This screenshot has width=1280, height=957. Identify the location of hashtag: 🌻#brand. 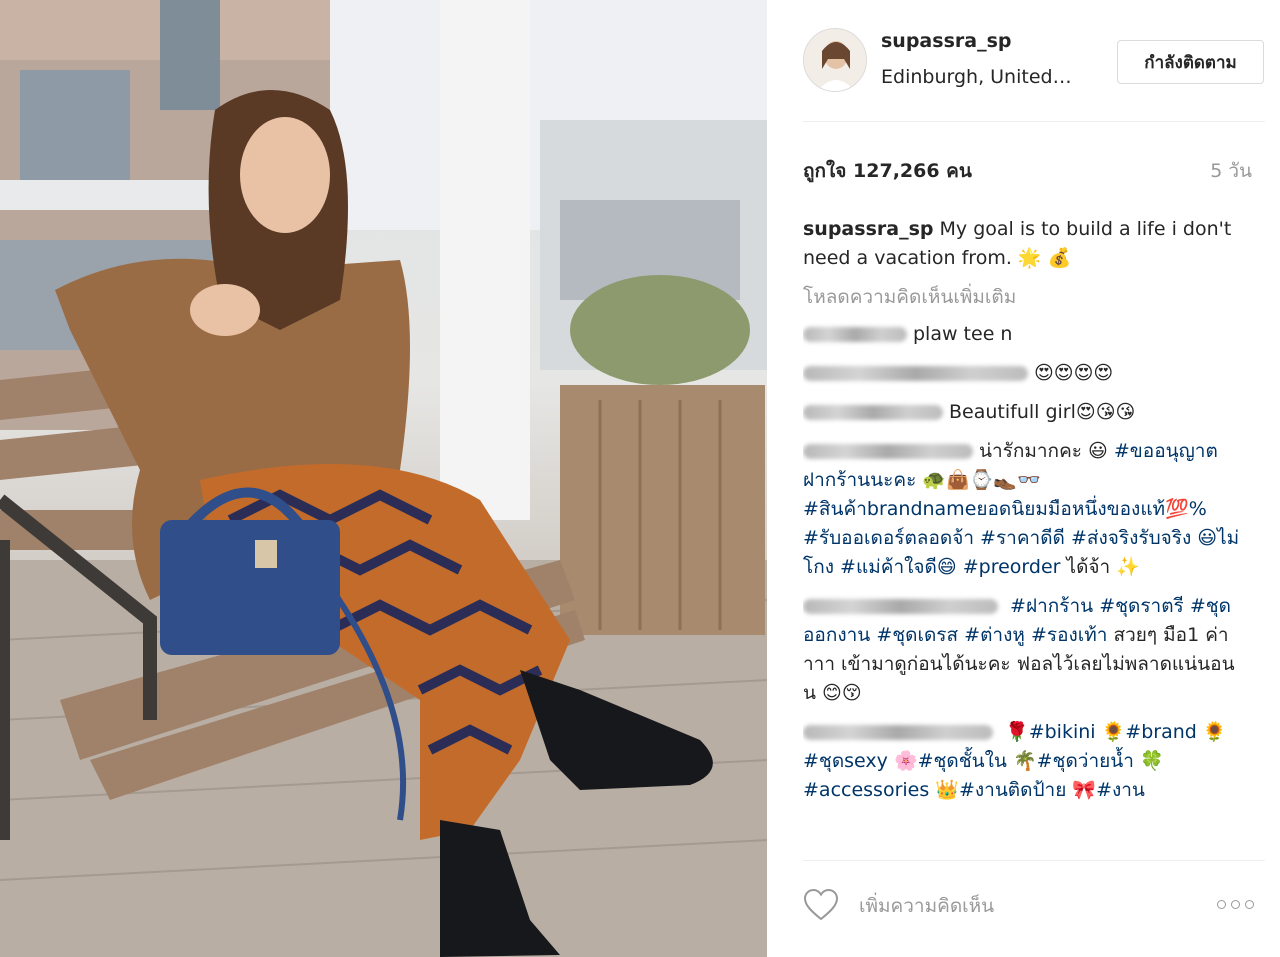
(1149, 732).